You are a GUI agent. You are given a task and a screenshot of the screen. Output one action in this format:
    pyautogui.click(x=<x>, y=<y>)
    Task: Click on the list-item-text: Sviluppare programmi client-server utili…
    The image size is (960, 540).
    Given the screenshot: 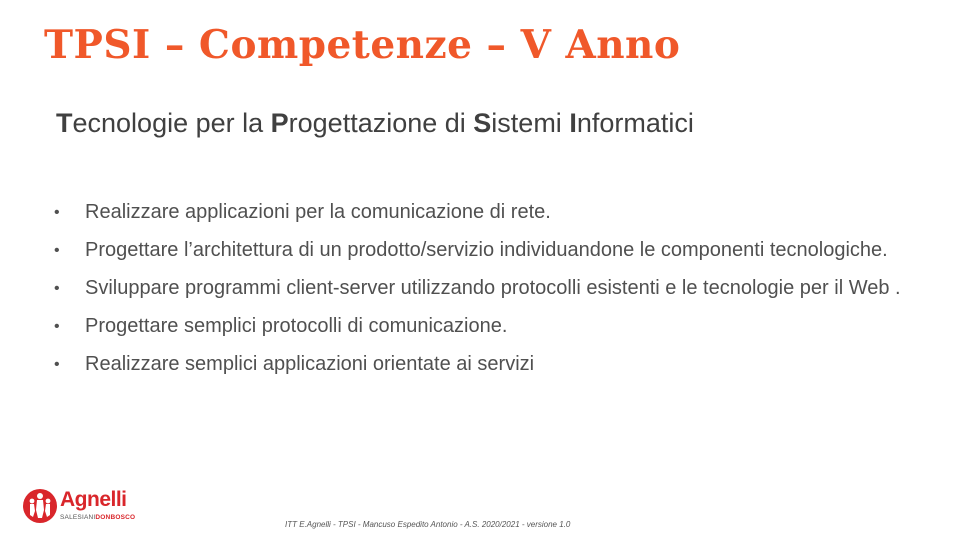 What is the action you would take?
    pyautogui.click(x=493, y=288)
    